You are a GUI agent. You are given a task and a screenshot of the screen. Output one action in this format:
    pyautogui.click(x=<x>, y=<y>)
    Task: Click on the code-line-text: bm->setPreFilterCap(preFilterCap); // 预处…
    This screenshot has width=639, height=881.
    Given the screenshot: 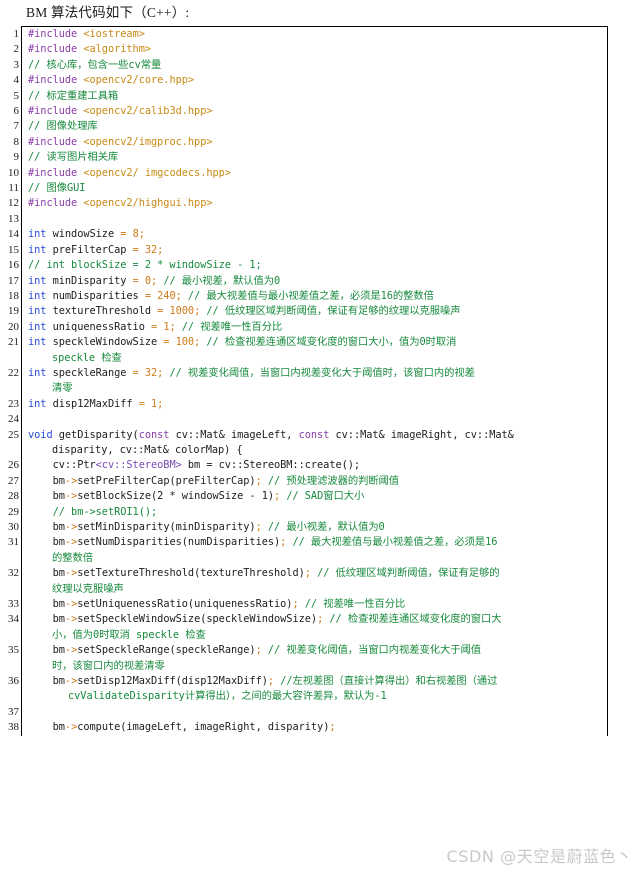 What is the action you would take?
    pyautogui.click(x=314, y=481)
    